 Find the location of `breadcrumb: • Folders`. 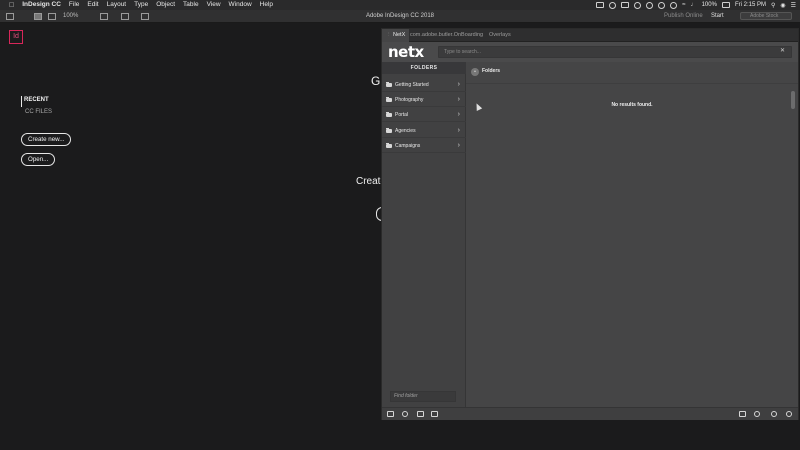

breadcrumb: • Folders is located at coordinates (632, 73).